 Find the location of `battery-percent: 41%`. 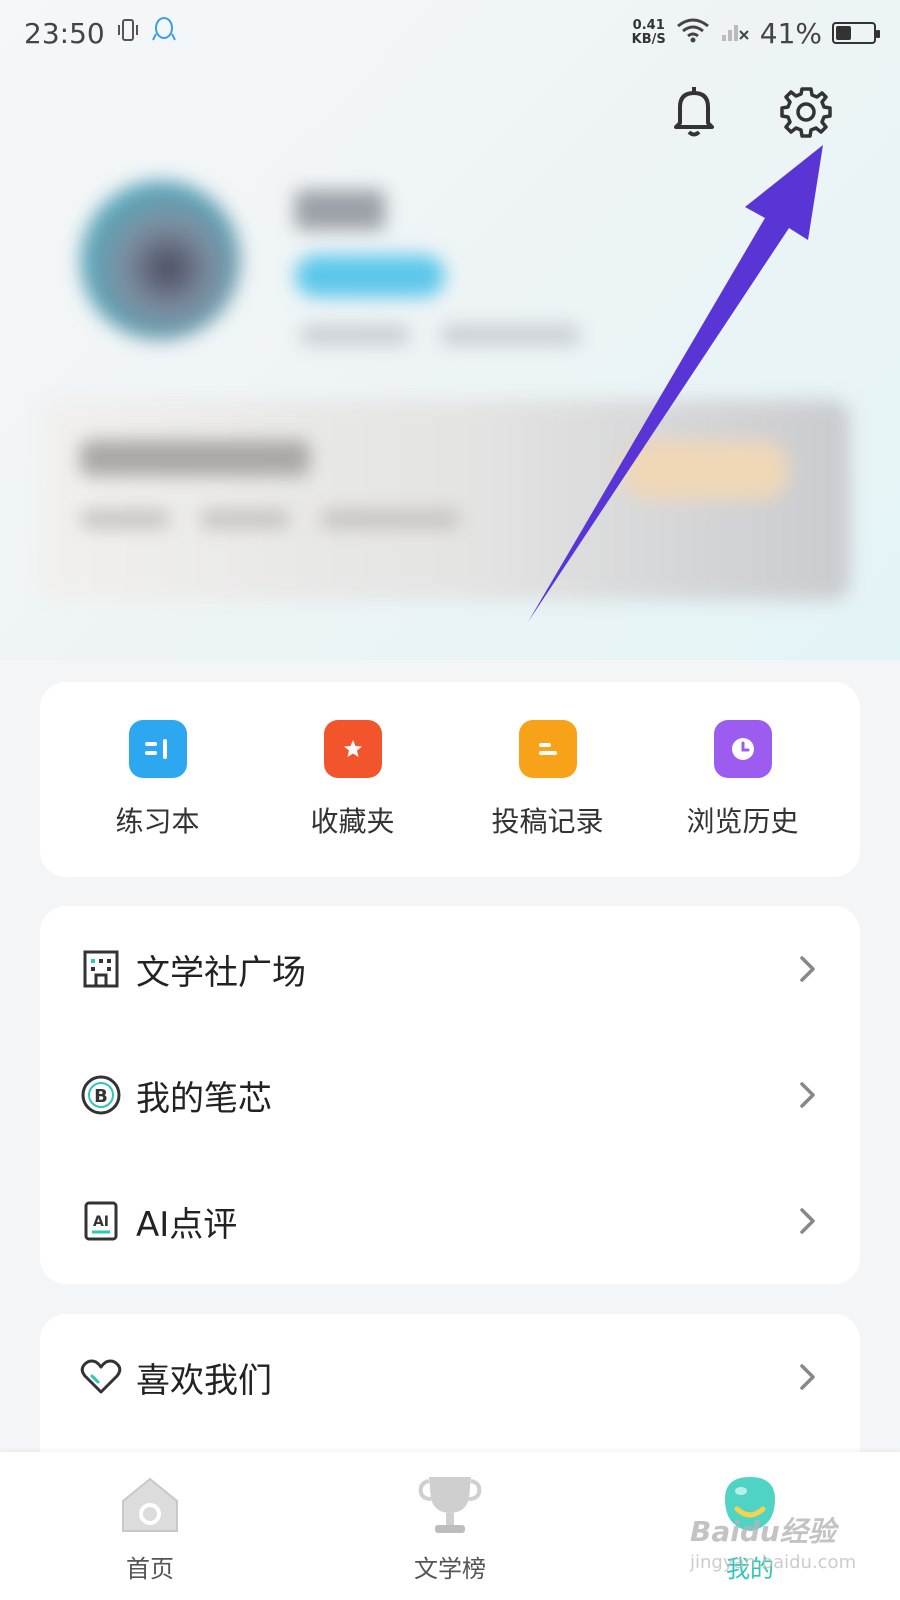

battery-percent: 41% is located at coordinates (790, 33).